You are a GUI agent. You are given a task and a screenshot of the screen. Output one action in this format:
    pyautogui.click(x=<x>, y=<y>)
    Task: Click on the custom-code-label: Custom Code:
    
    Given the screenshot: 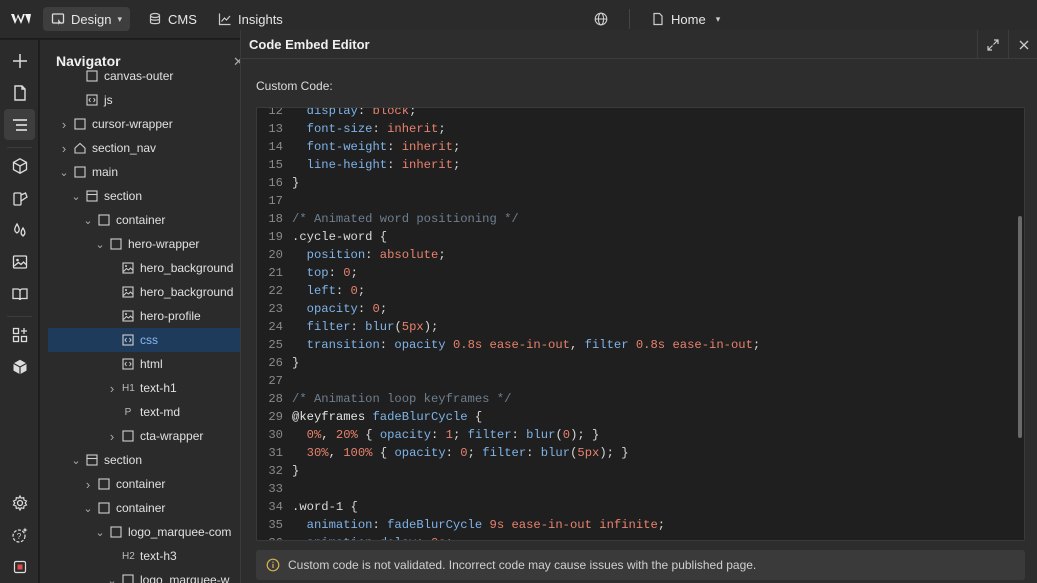 What is the action you would take?
    pyautogui.click(x=294, y=86)
    